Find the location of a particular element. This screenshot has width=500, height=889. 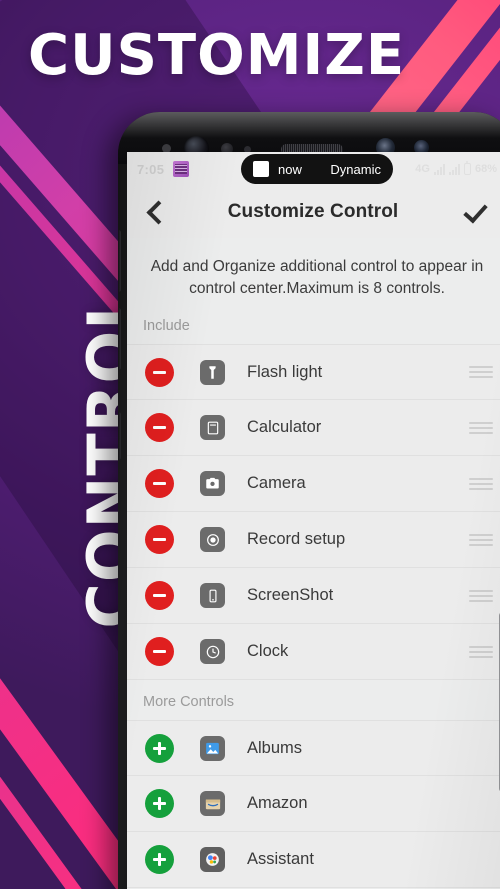

list-item: Clock is located at coordinates (313, 652).